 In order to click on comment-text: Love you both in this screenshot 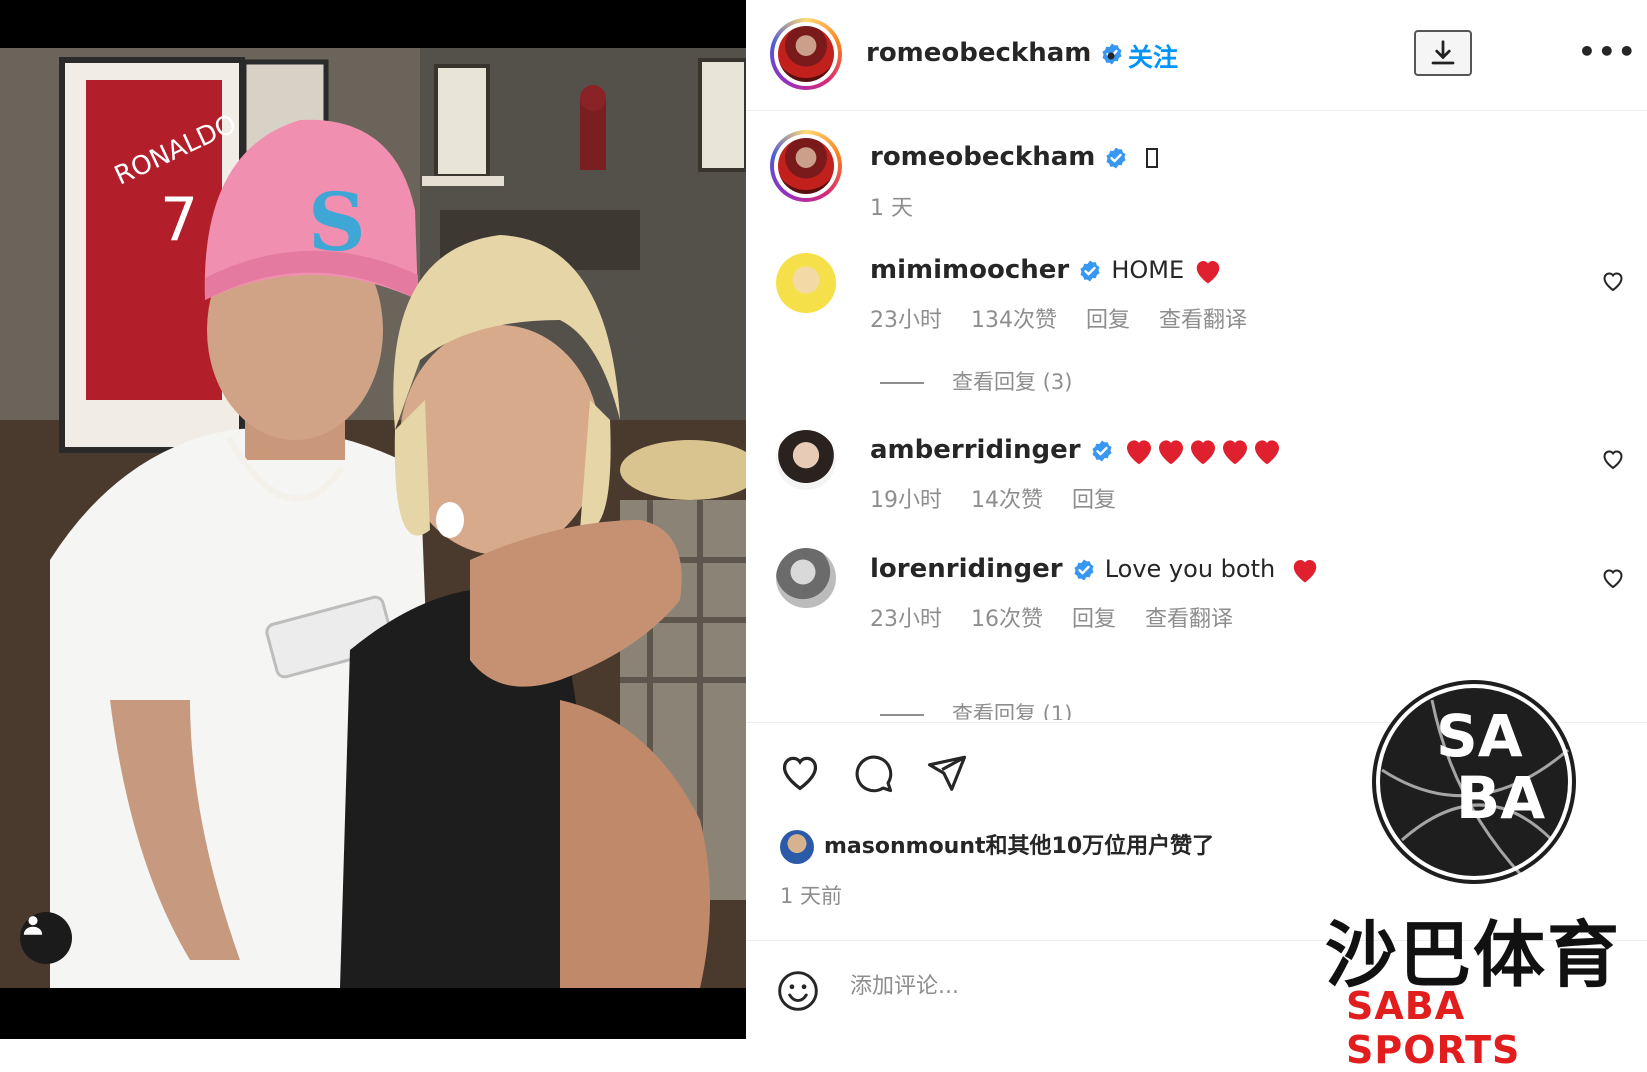, I will do `click(1190, 569)`.